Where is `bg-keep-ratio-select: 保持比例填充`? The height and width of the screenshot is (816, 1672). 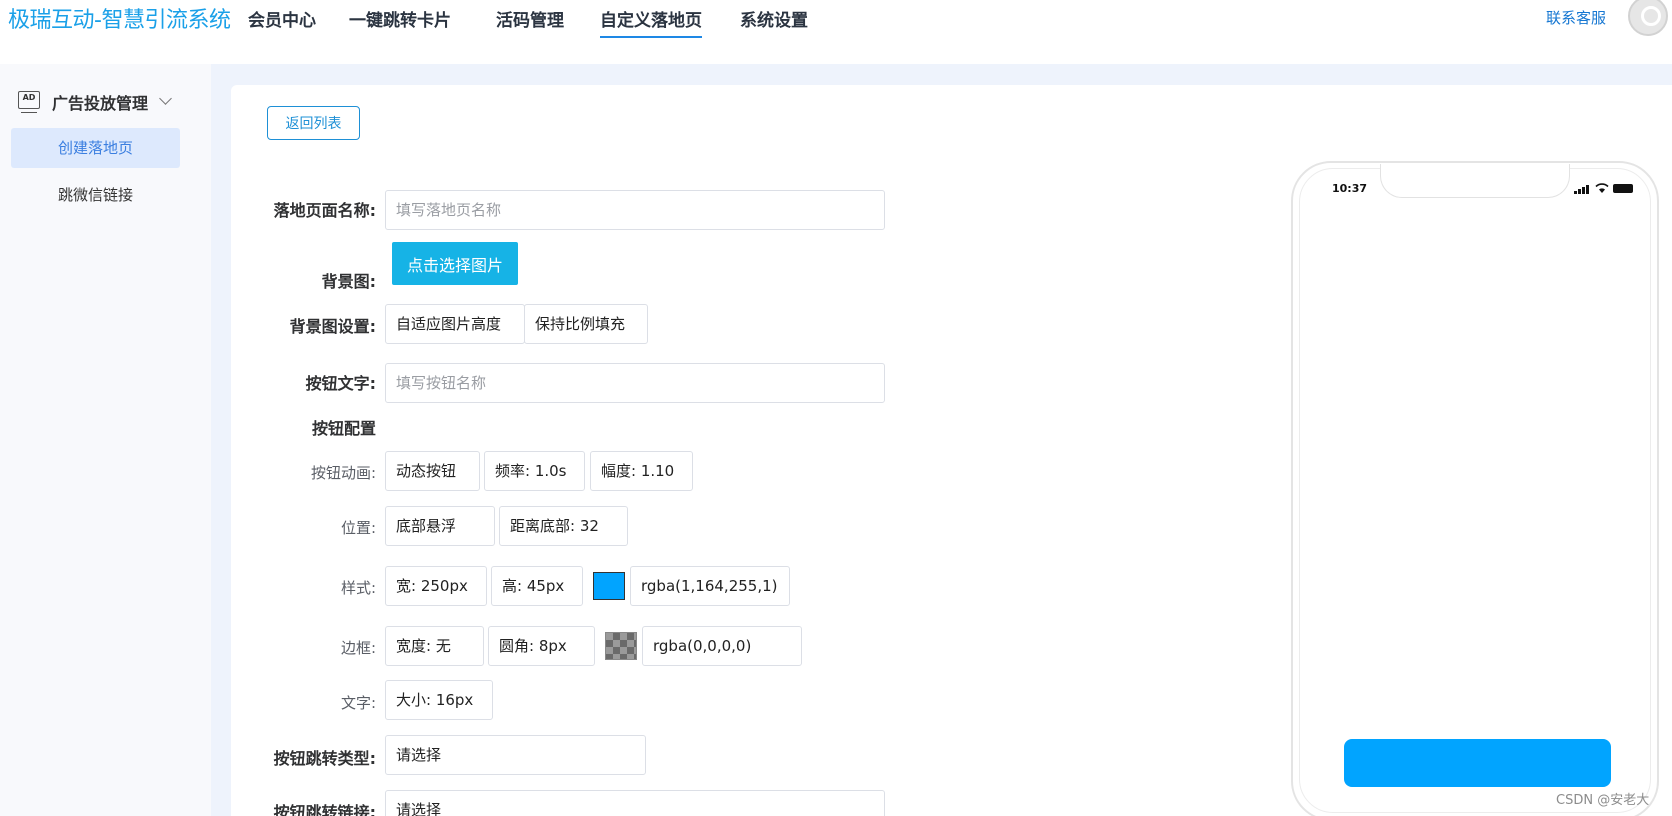 bg-keep-ratio-select: 保持比例填充 is located at coordinates (586, 324).